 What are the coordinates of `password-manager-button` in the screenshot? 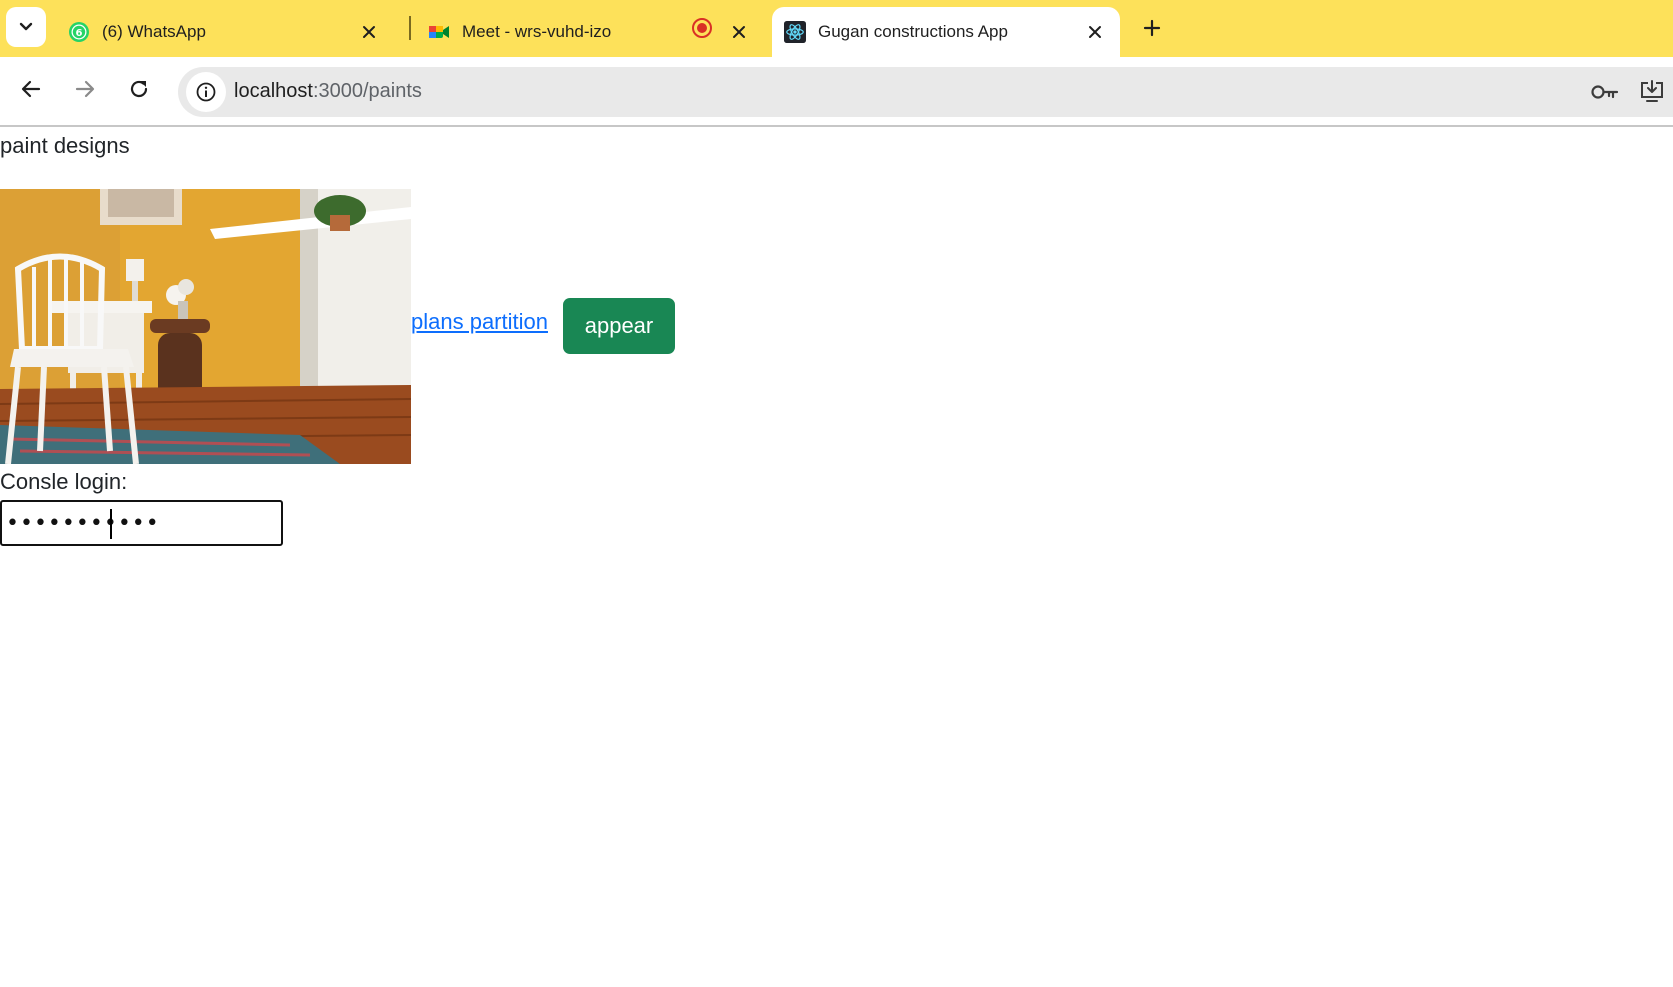 It's located at (1605, 92).